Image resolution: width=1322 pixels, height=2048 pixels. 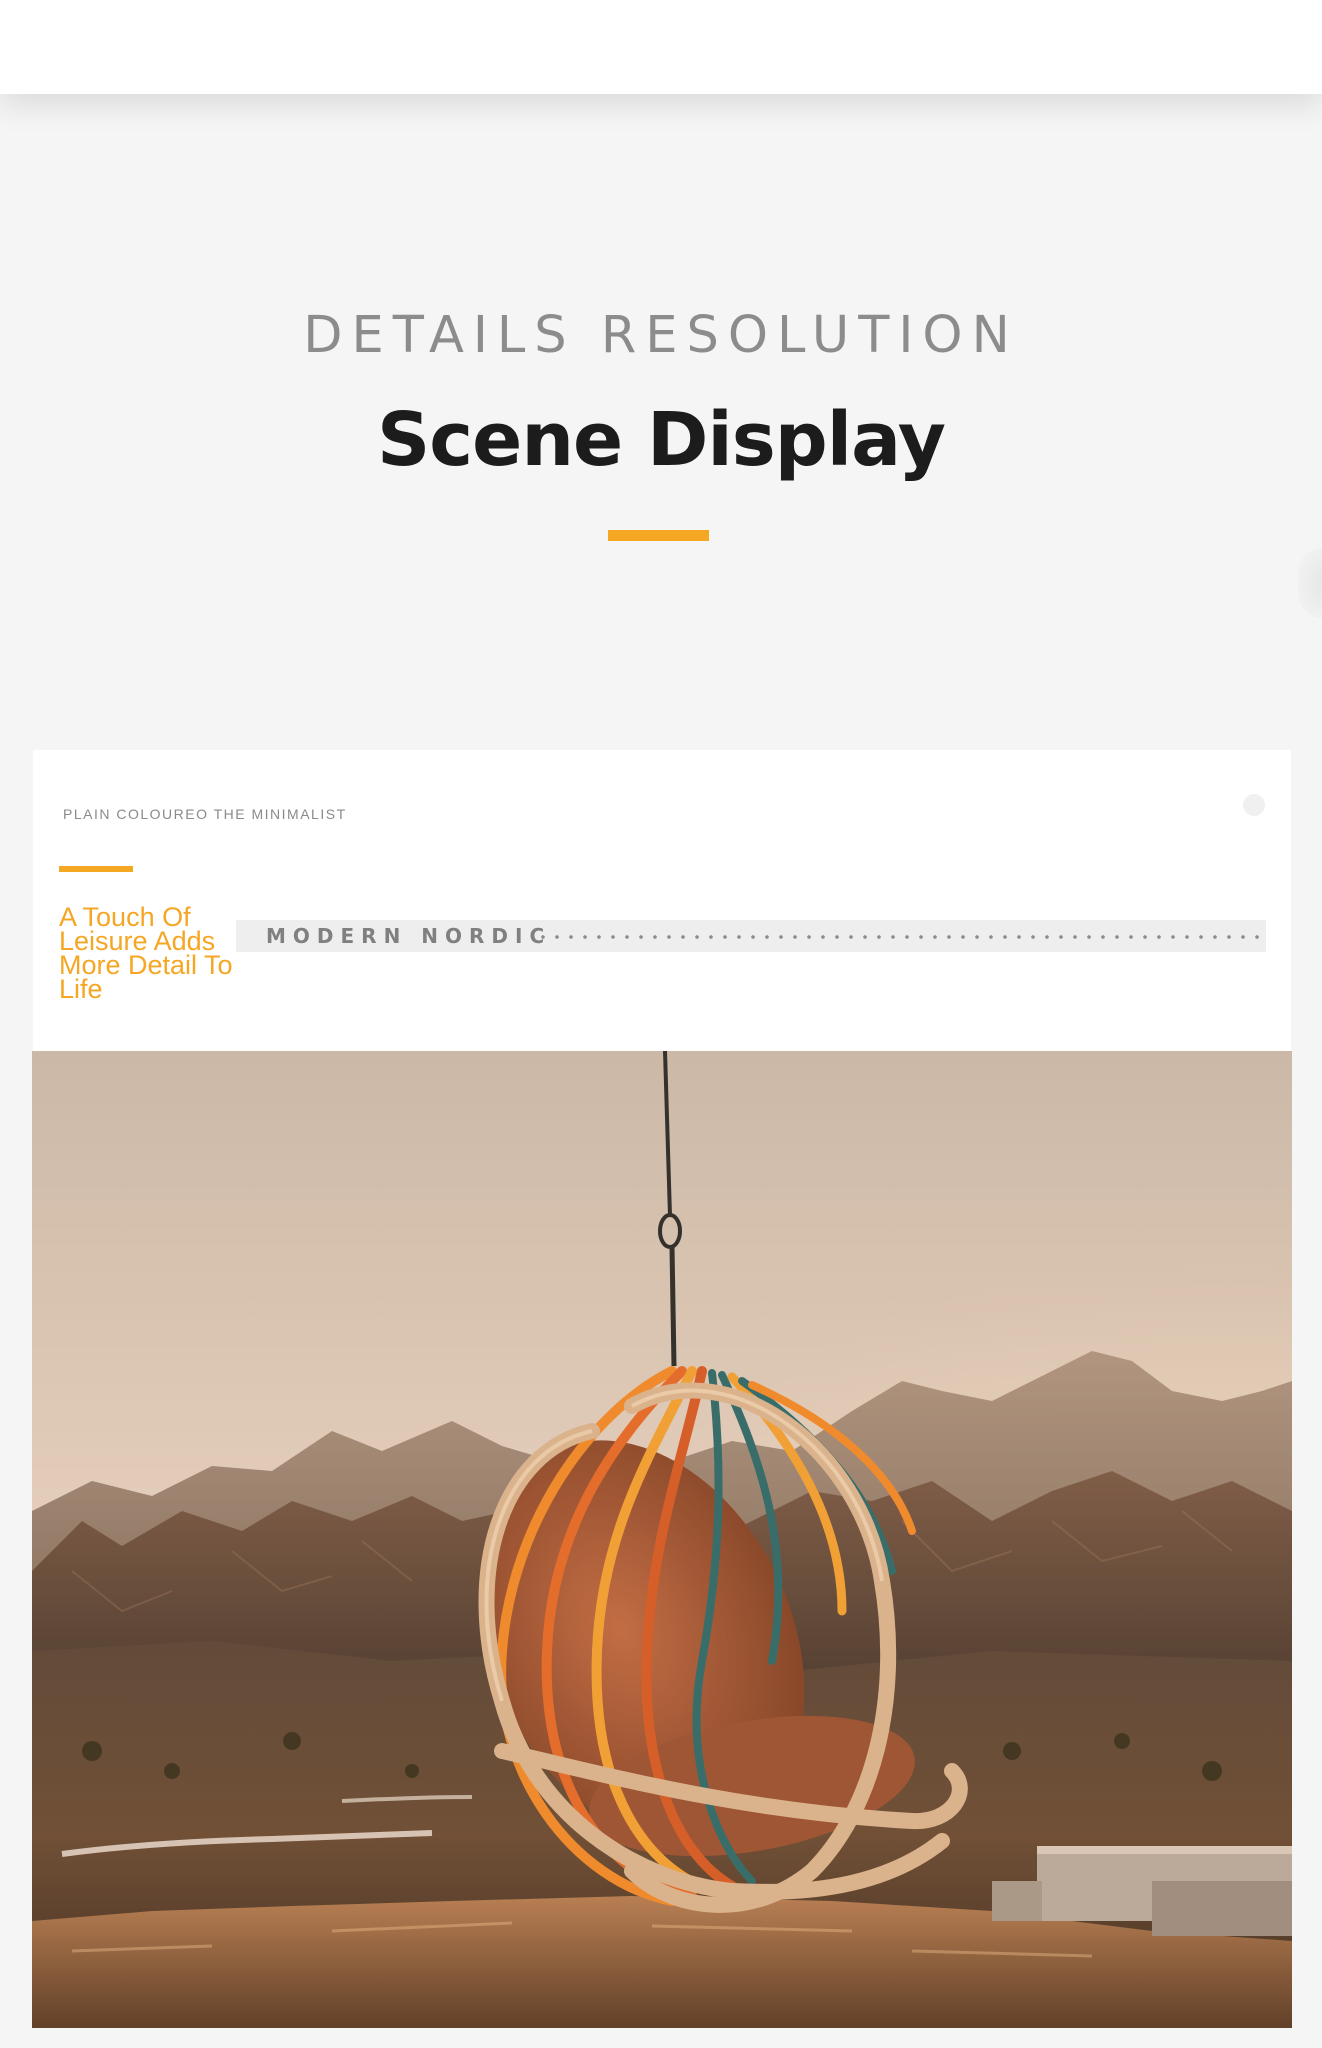 What do you see at coordinates (409, 936) in the screenshot?
I see `modern-nordic-label: MODERN NORDIC` at bounding box center [409, 936].